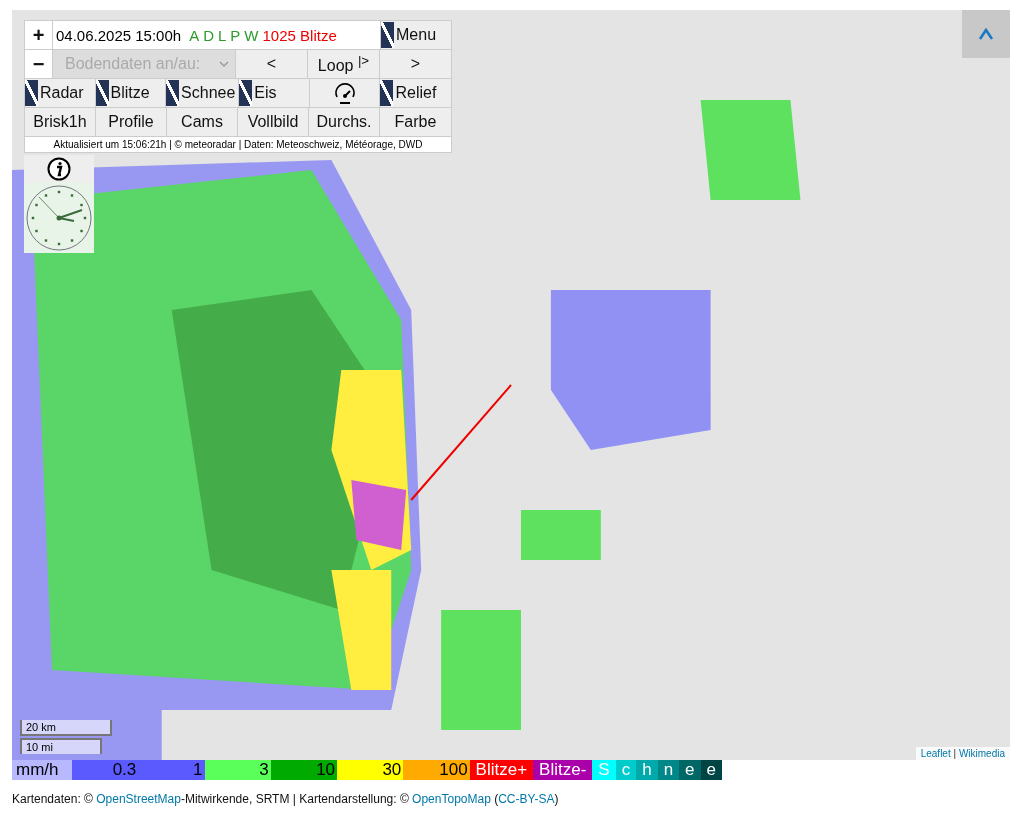 Image resolution: width=1021 pixels, height=813 pixels. Describe the element at coordinates (647, 770) in the screenshot. I see `legend-swatch: h` at that location.